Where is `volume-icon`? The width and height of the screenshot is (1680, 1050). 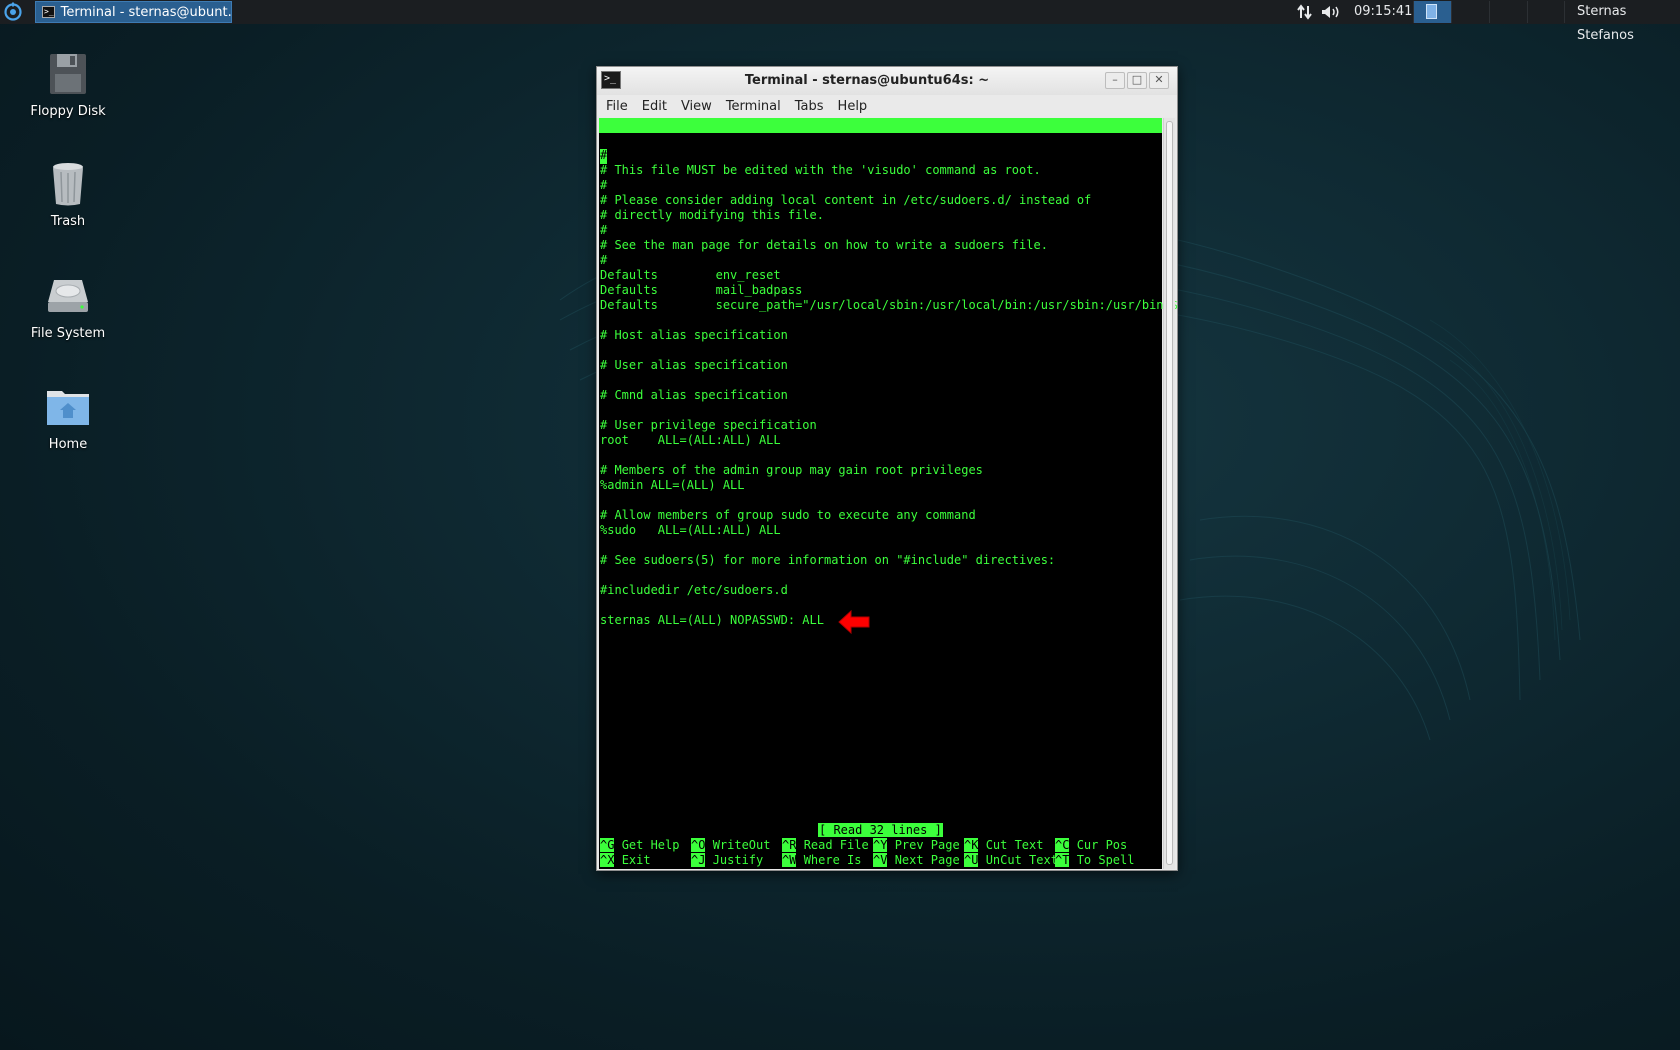 volume-icon is located at coordinates (1331, 12).